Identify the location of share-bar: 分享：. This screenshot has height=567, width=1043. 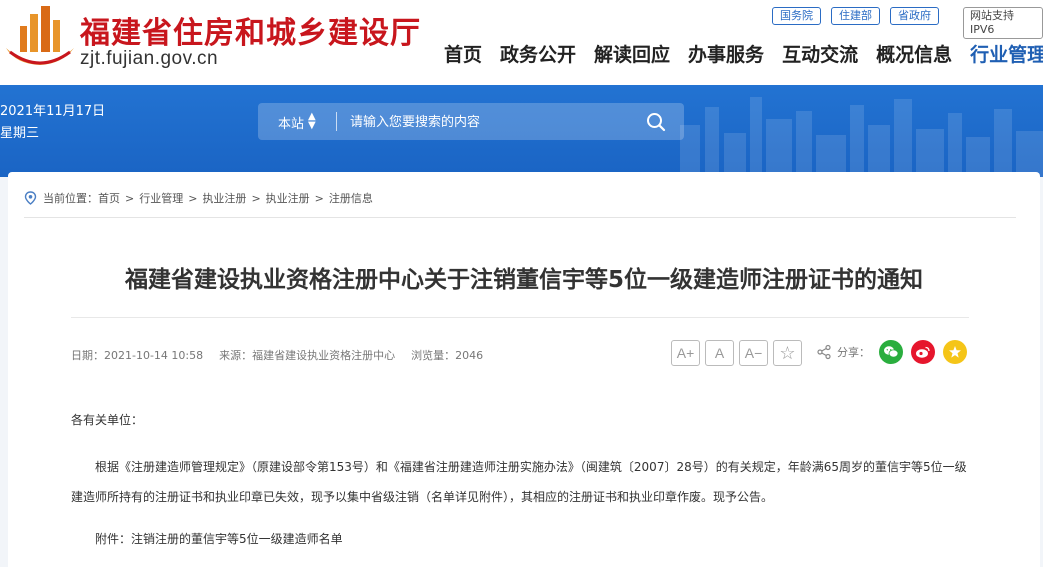
(893, 352).